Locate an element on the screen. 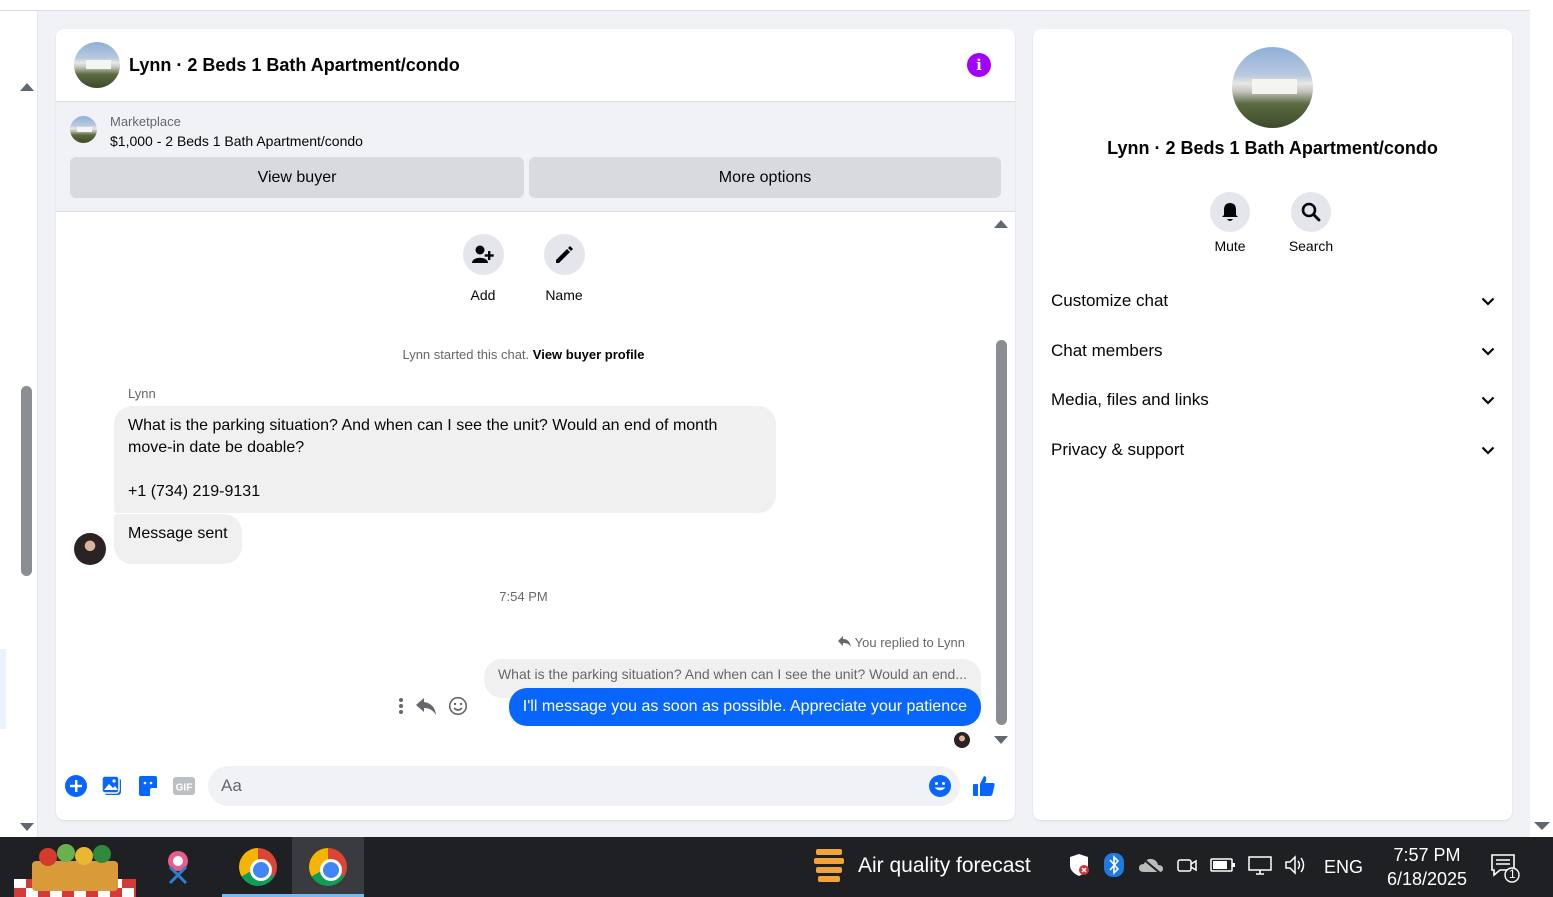  search-label: Search is located at coordinates (1311, 246).